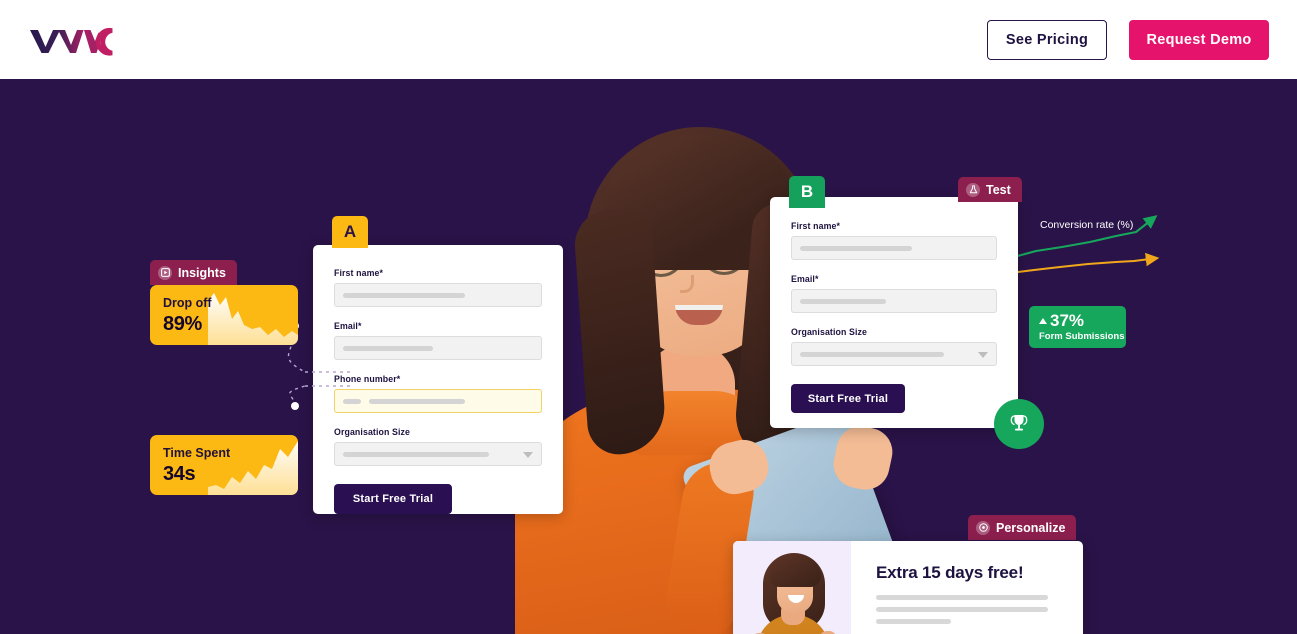 The height and width of the screenshot is (634, 1297). I want to click on uplift-card: 37% Form Submissions, so click(1077, 327).